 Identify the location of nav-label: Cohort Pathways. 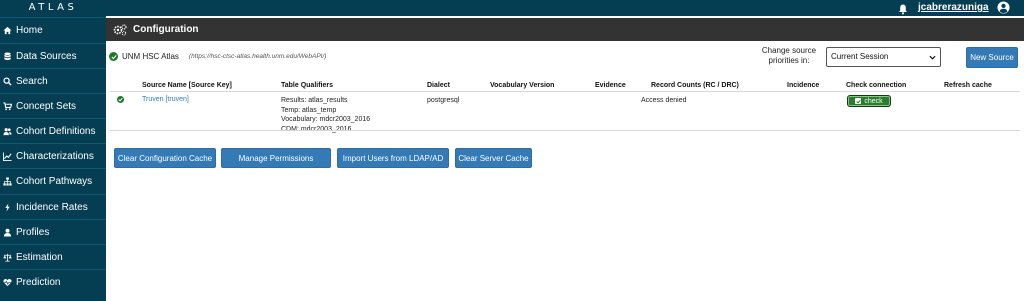
(54, 181).